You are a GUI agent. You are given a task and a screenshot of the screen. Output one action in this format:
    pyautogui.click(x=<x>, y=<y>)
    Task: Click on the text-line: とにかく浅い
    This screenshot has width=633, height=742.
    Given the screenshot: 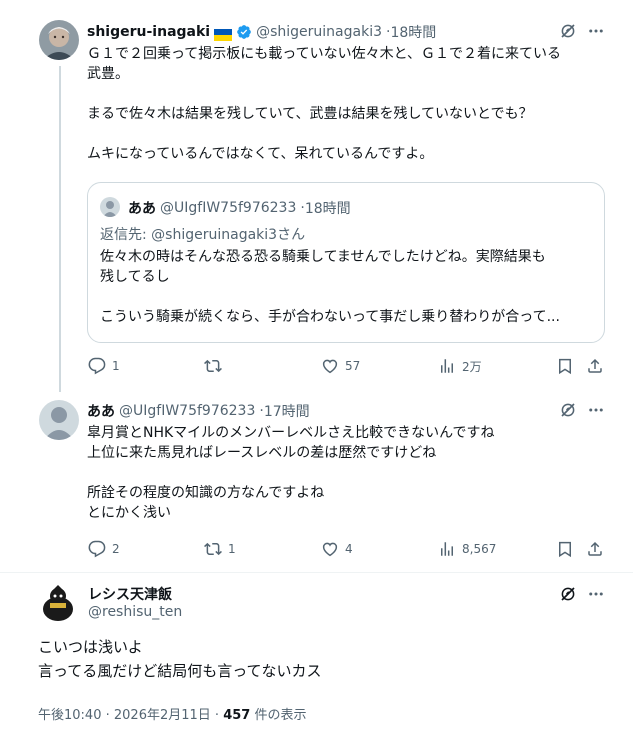 What is the action you would take?
    pyautogui.click(x=129, y=513)
    